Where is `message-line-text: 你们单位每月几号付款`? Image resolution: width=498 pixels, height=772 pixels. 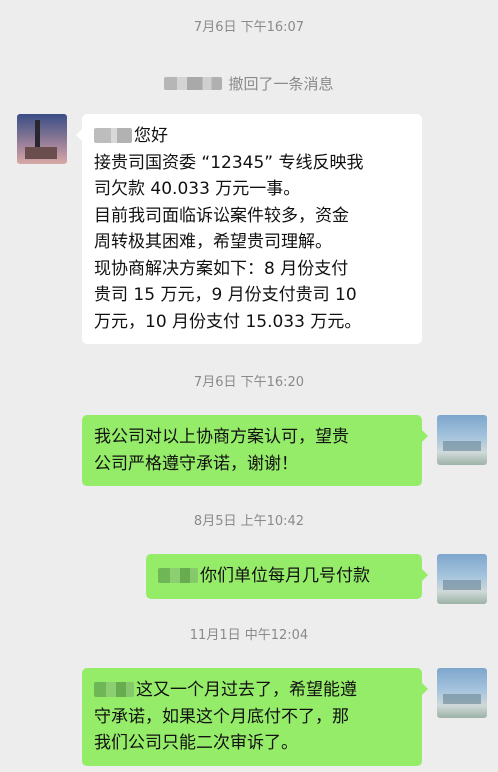 message-line-text: 你们单位每月几号付款 is located at coordinates (285, 576).